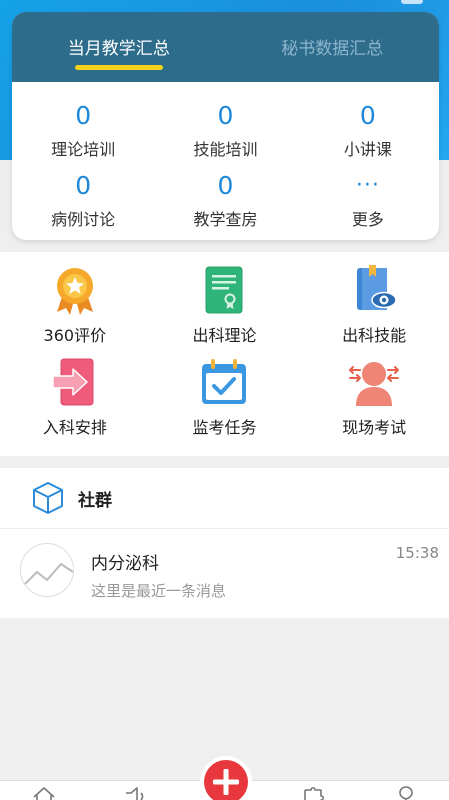 This screenshot has width=449, height=800. Describe the element at coordinates (225, 137) in the screenshot. I see `stat-skill-training: 0 技能培训` at that location.